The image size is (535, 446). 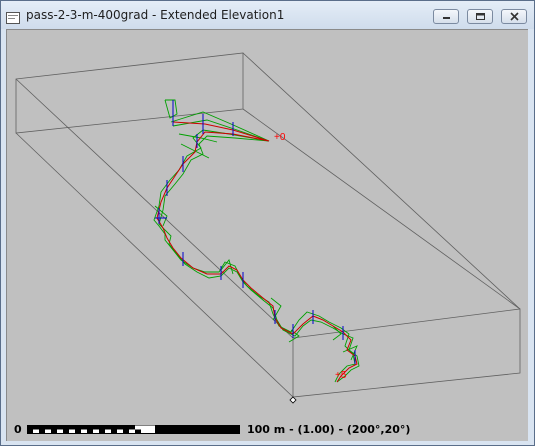 I want to click on scale-bar-row: 0 100 m - (1.00) - (200°,20°), so click(x=268, y=430).